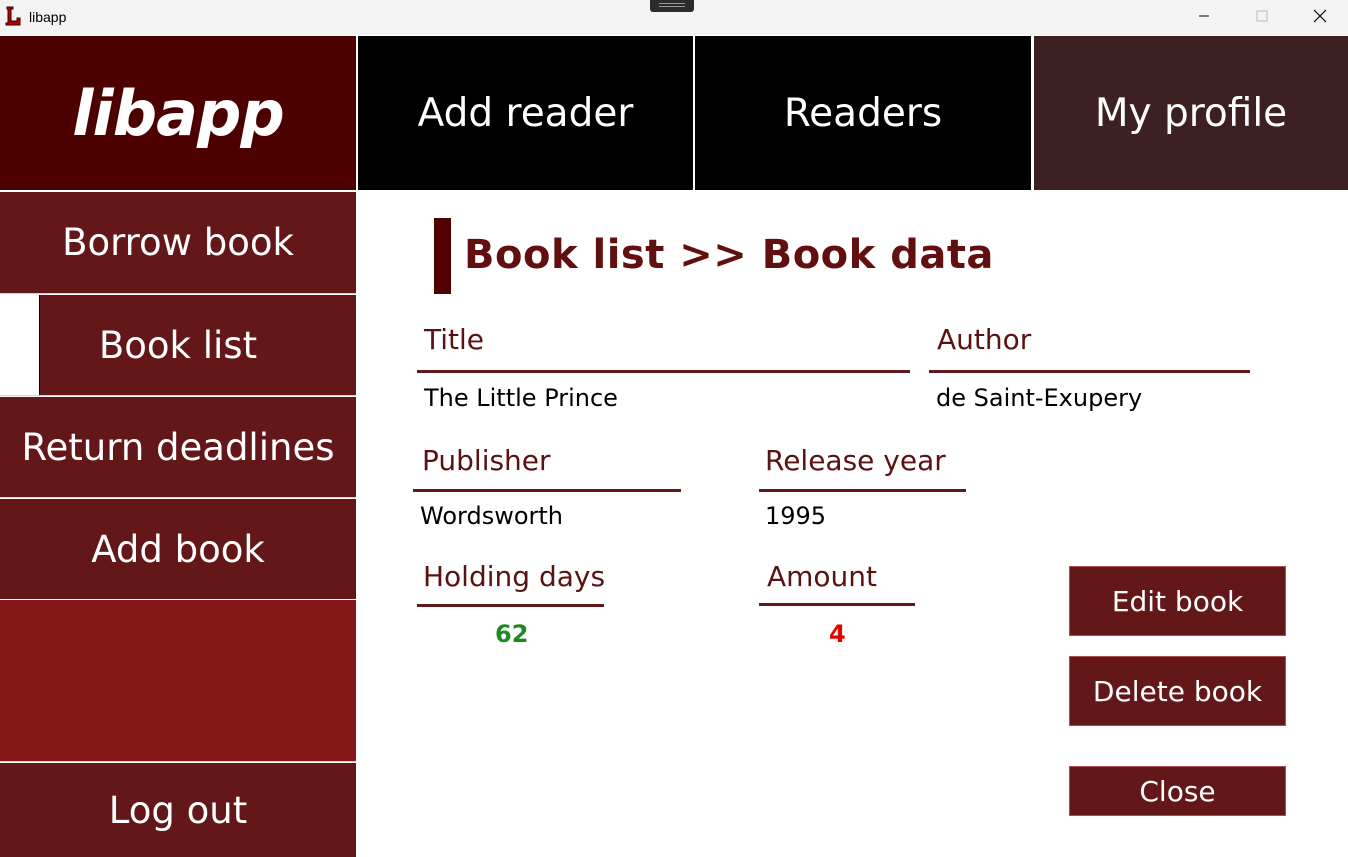 The width and height of the screenshot is (1348, 857). I want to click on sidebar-item-label: Return deadlines, so click(178, 447).